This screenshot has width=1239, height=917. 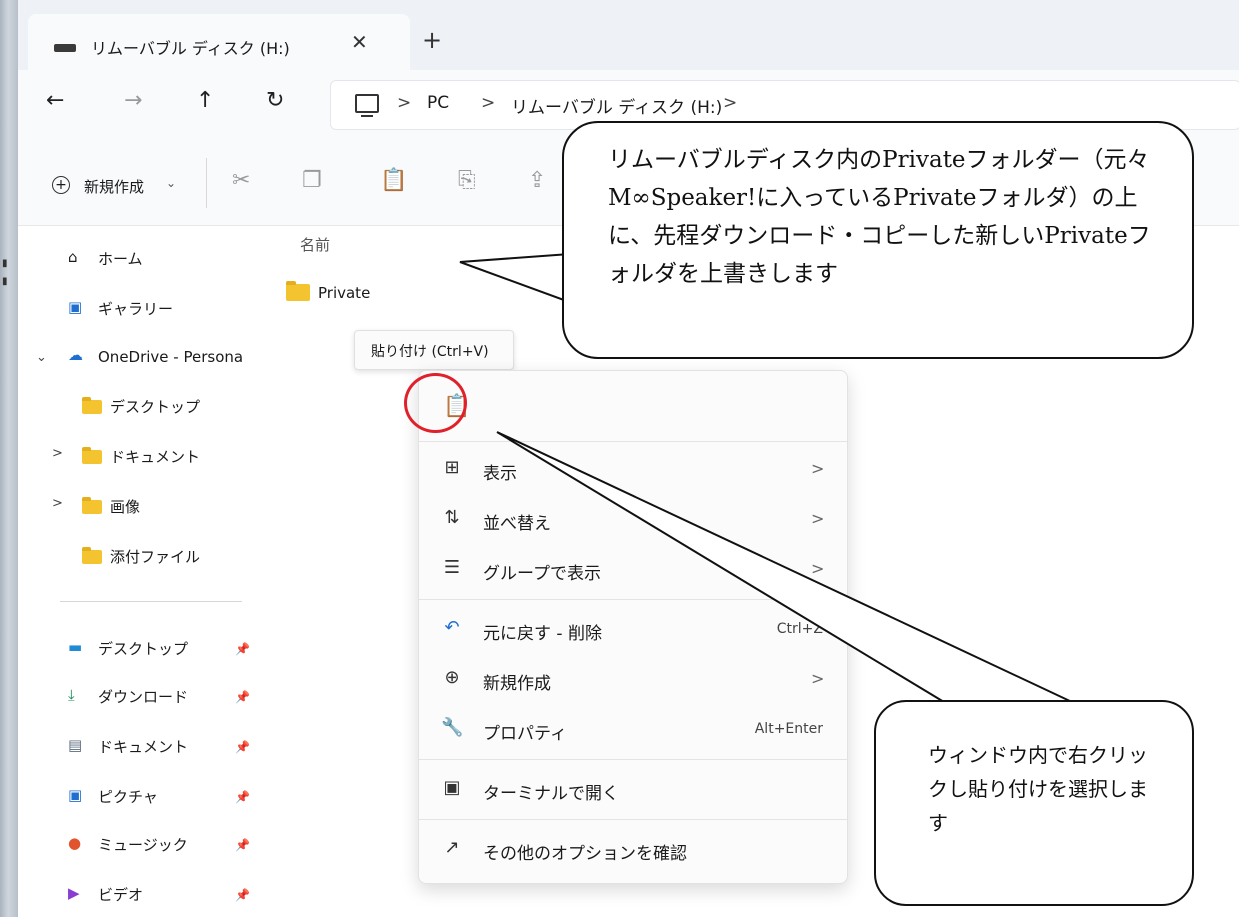 I want to click on sidebar-item-documents-od: ドキュメント, so click(x=155, y=456).